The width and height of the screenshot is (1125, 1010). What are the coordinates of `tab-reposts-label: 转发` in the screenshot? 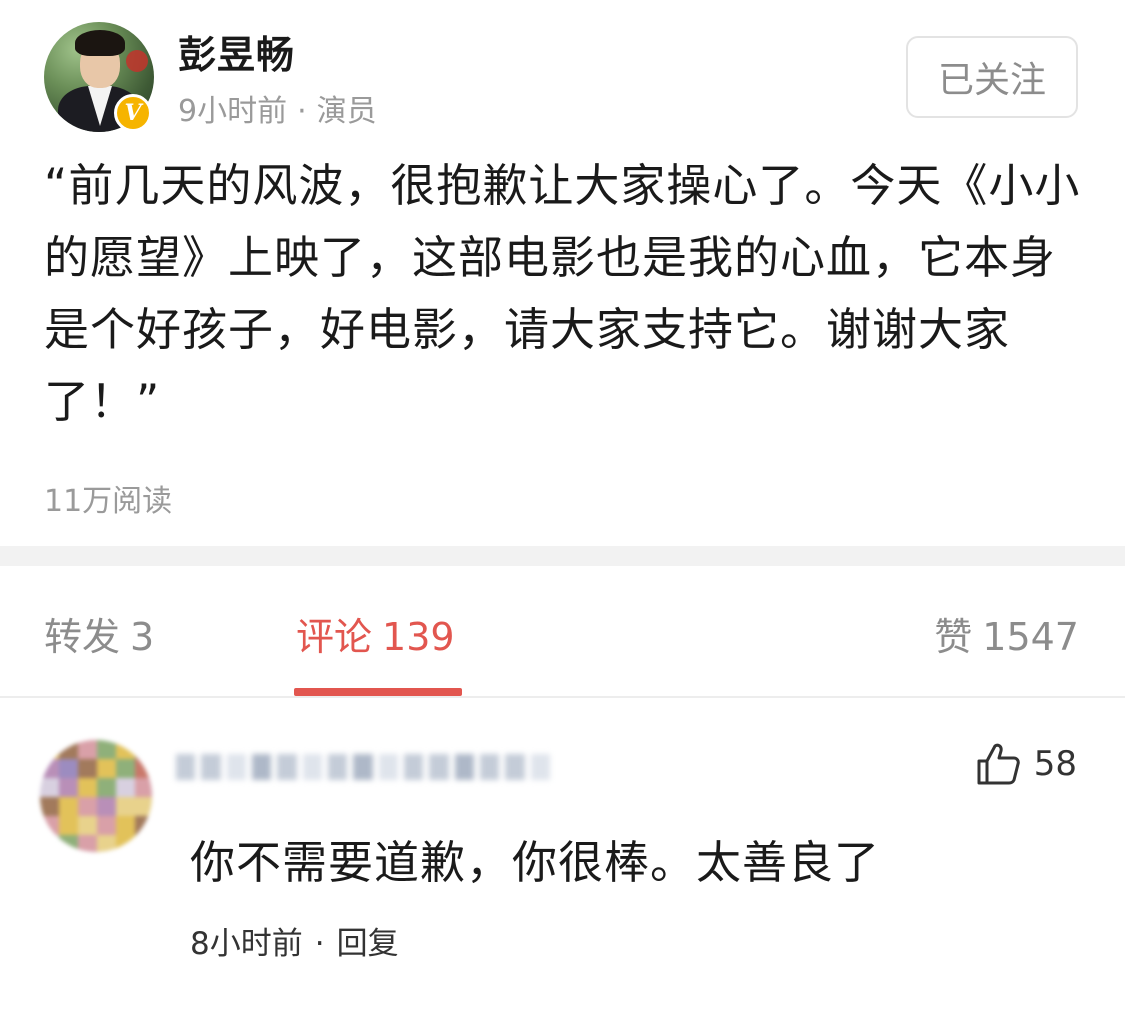 It's located at (82, 637).